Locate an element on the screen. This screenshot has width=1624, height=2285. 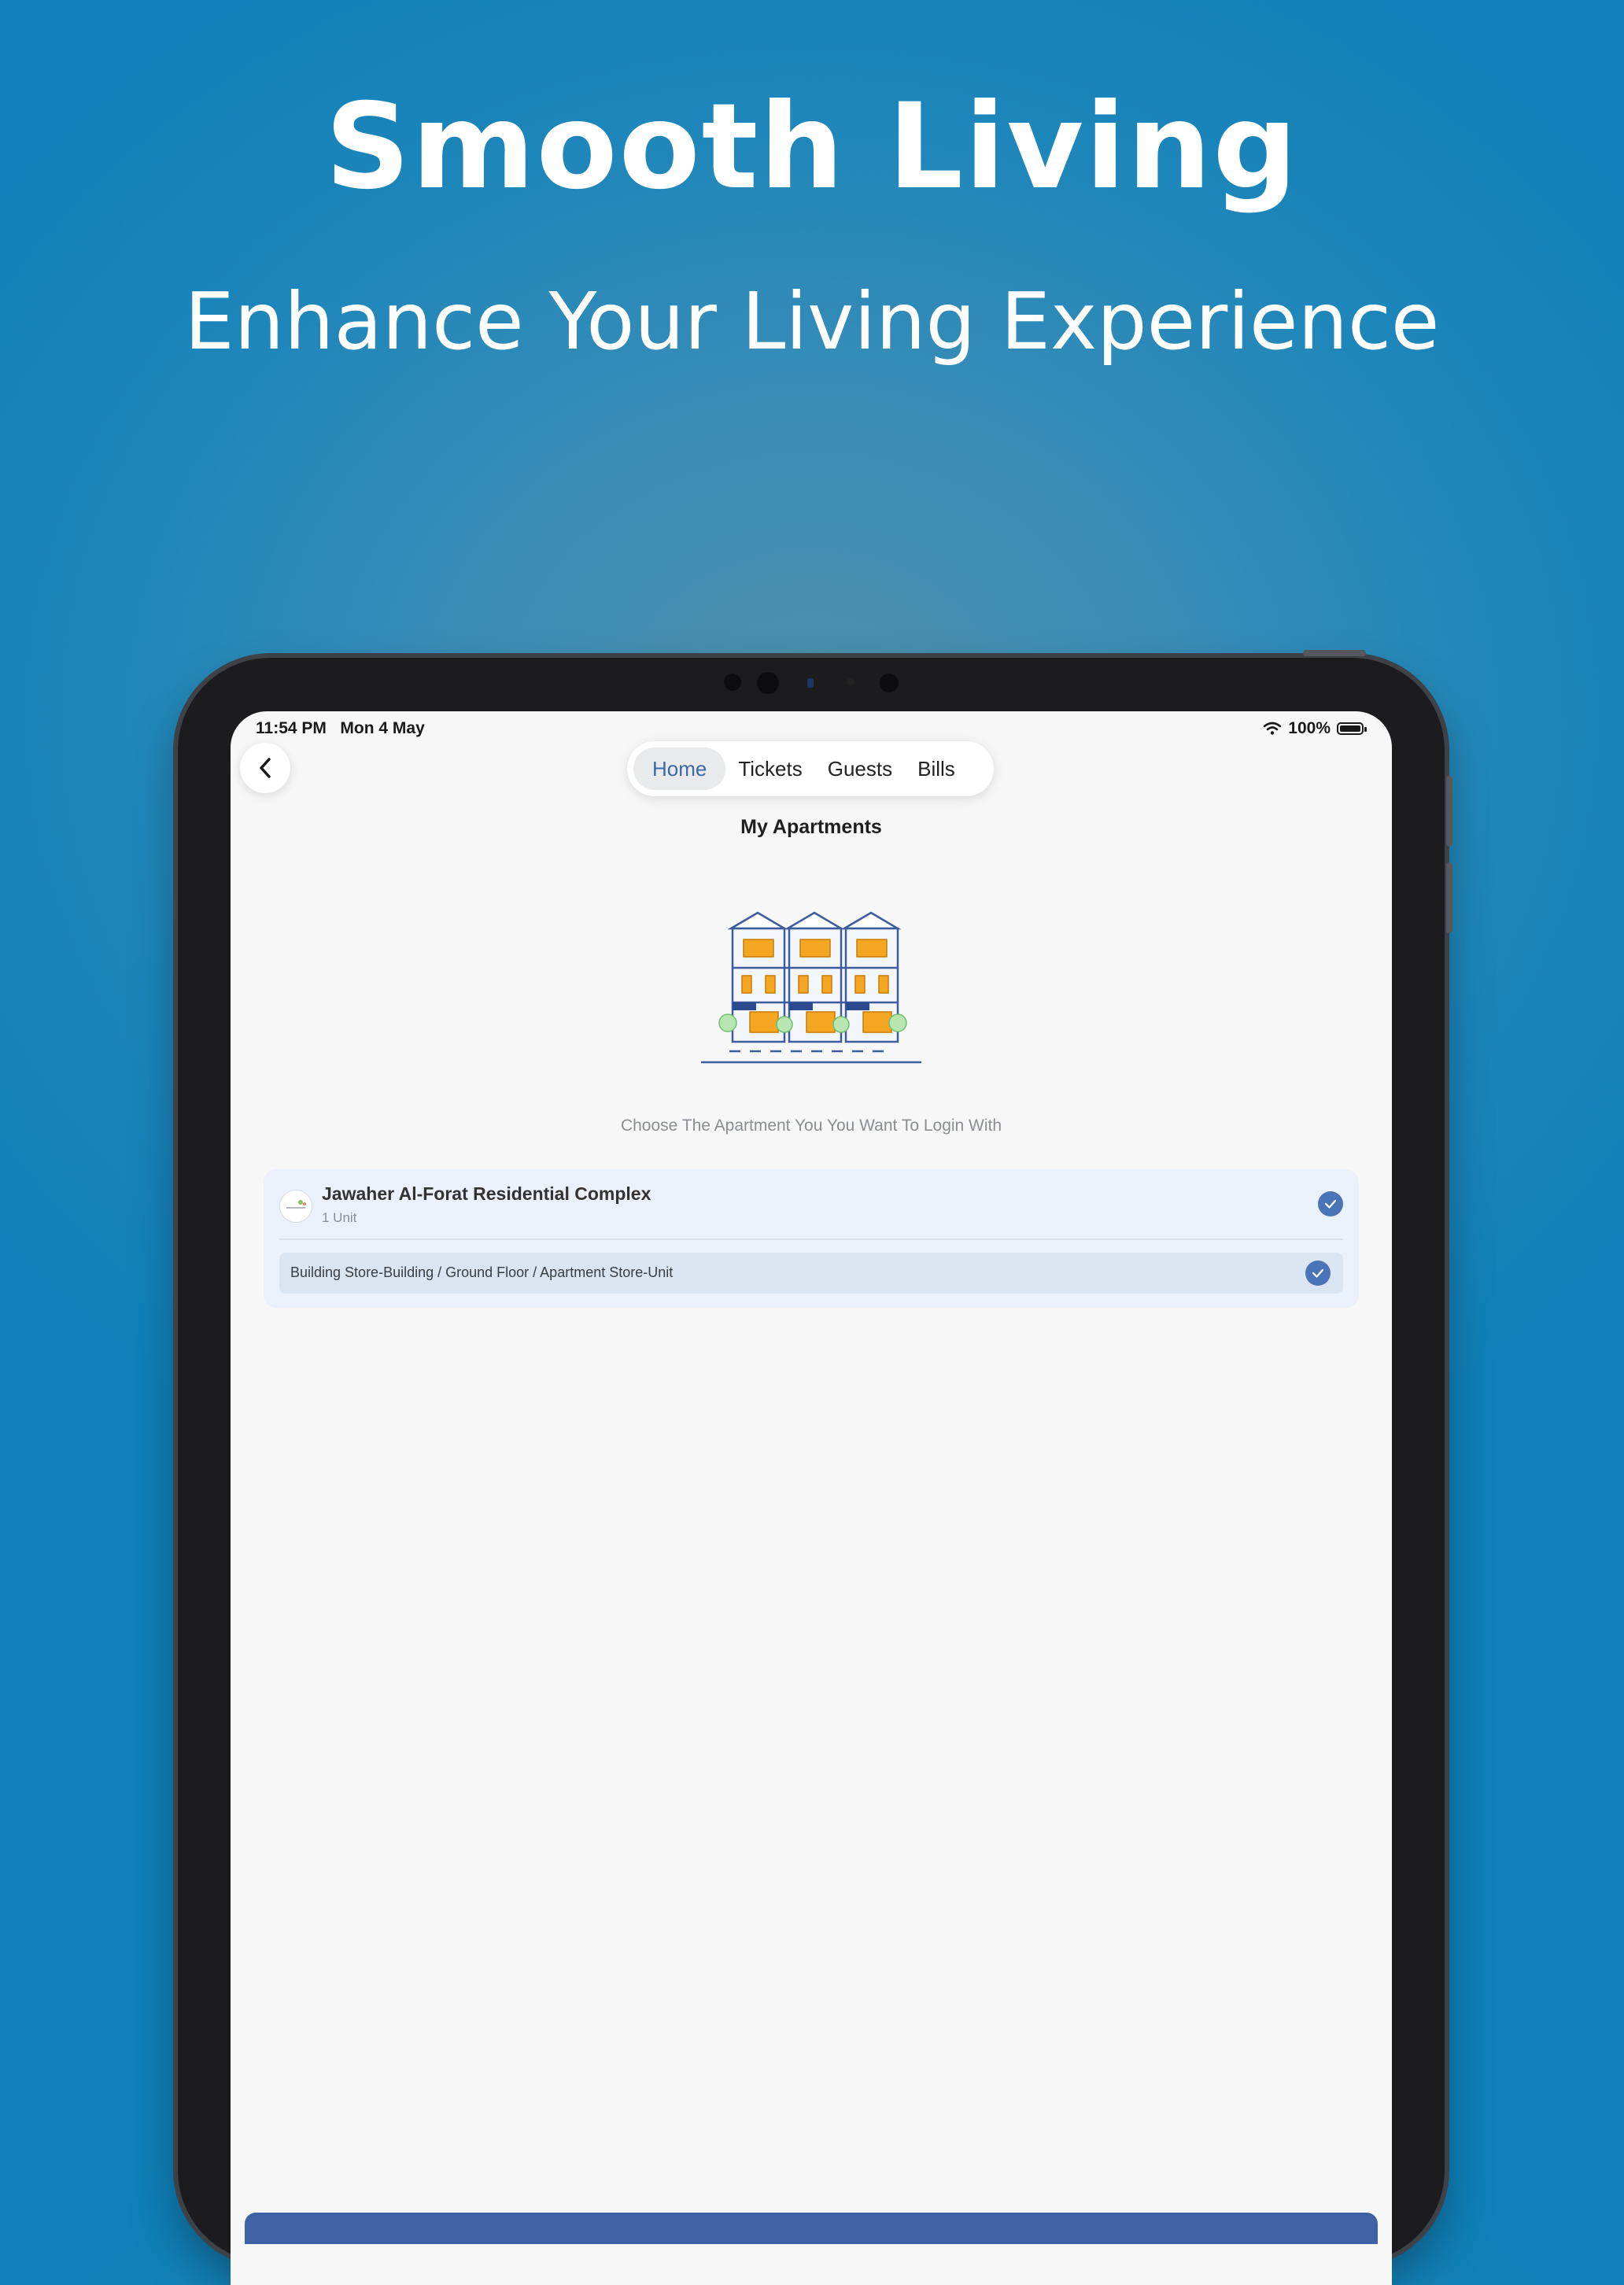
complex-check-icon is located at coordinates (1330, 1203).